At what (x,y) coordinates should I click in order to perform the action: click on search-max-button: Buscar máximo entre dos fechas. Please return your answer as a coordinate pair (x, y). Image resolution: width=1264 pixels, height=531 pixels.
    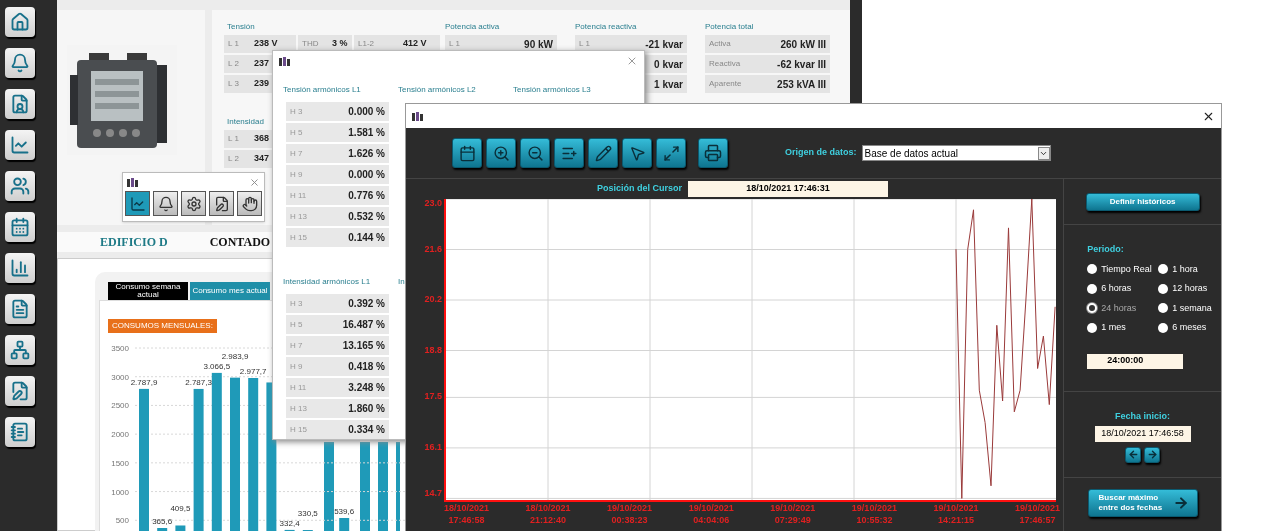
    Looking at the image, I should click on (1142, 503).